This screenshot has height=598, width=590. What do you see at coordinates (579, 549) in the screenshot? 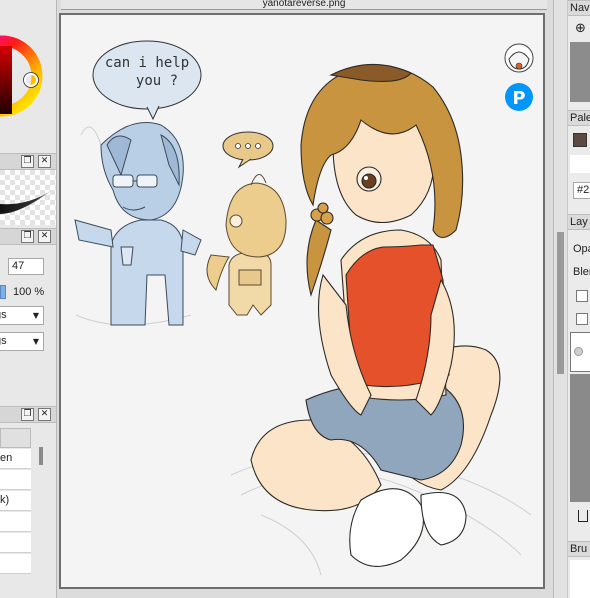
I see `brush-panel-header: Bru` at bounding box center [579, 549].